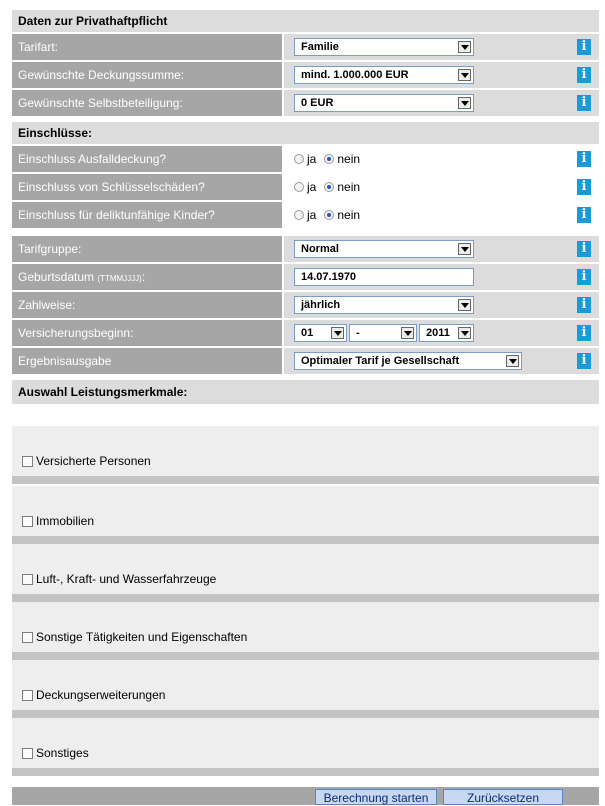 The height and width of the screenshot is (806, 605). What do you see at coordinates (148, 159) in the screenshot?
I see `label-ausfalldeckung: Einschluss Ausfalldeckung?` at bounding box center [148, 159].